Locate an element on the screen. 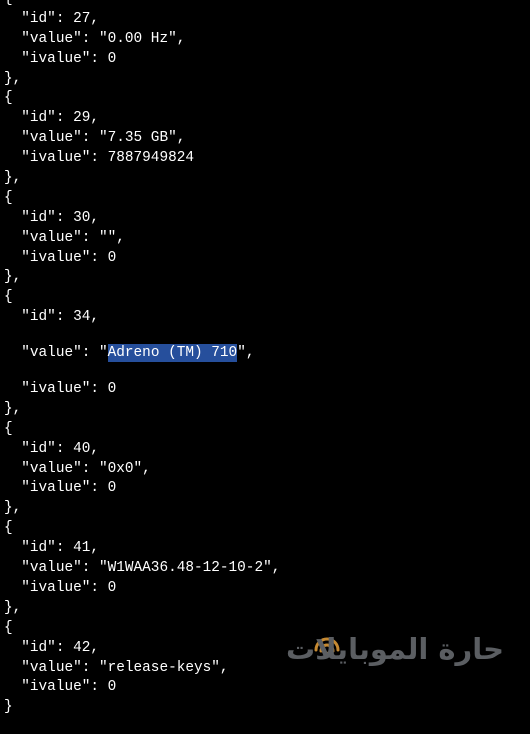 The height and width of the screenshot is (734, 530). selected-line-suffix: ", is located at coordinates (246, 353).